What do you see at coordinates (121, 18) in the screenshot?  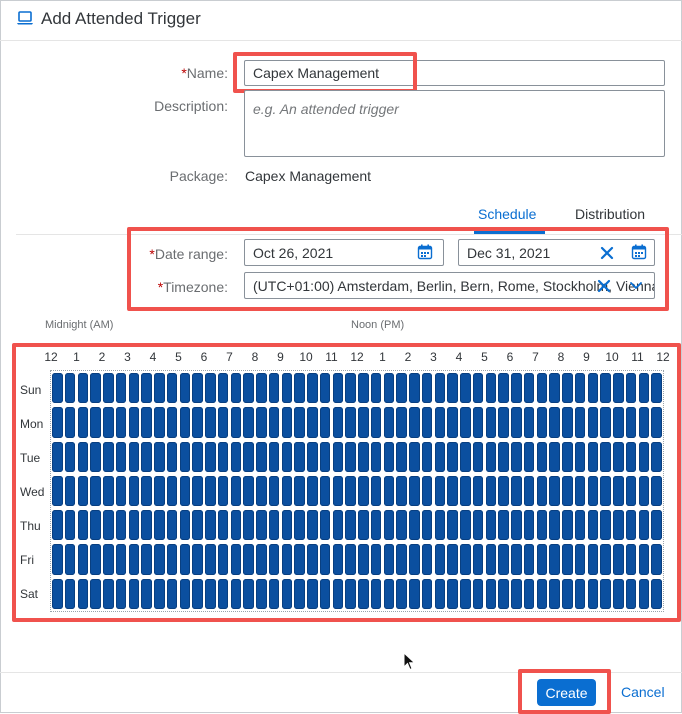 I see `dialog-title: Add Attended Trigger` at bounding box center [121, 18].